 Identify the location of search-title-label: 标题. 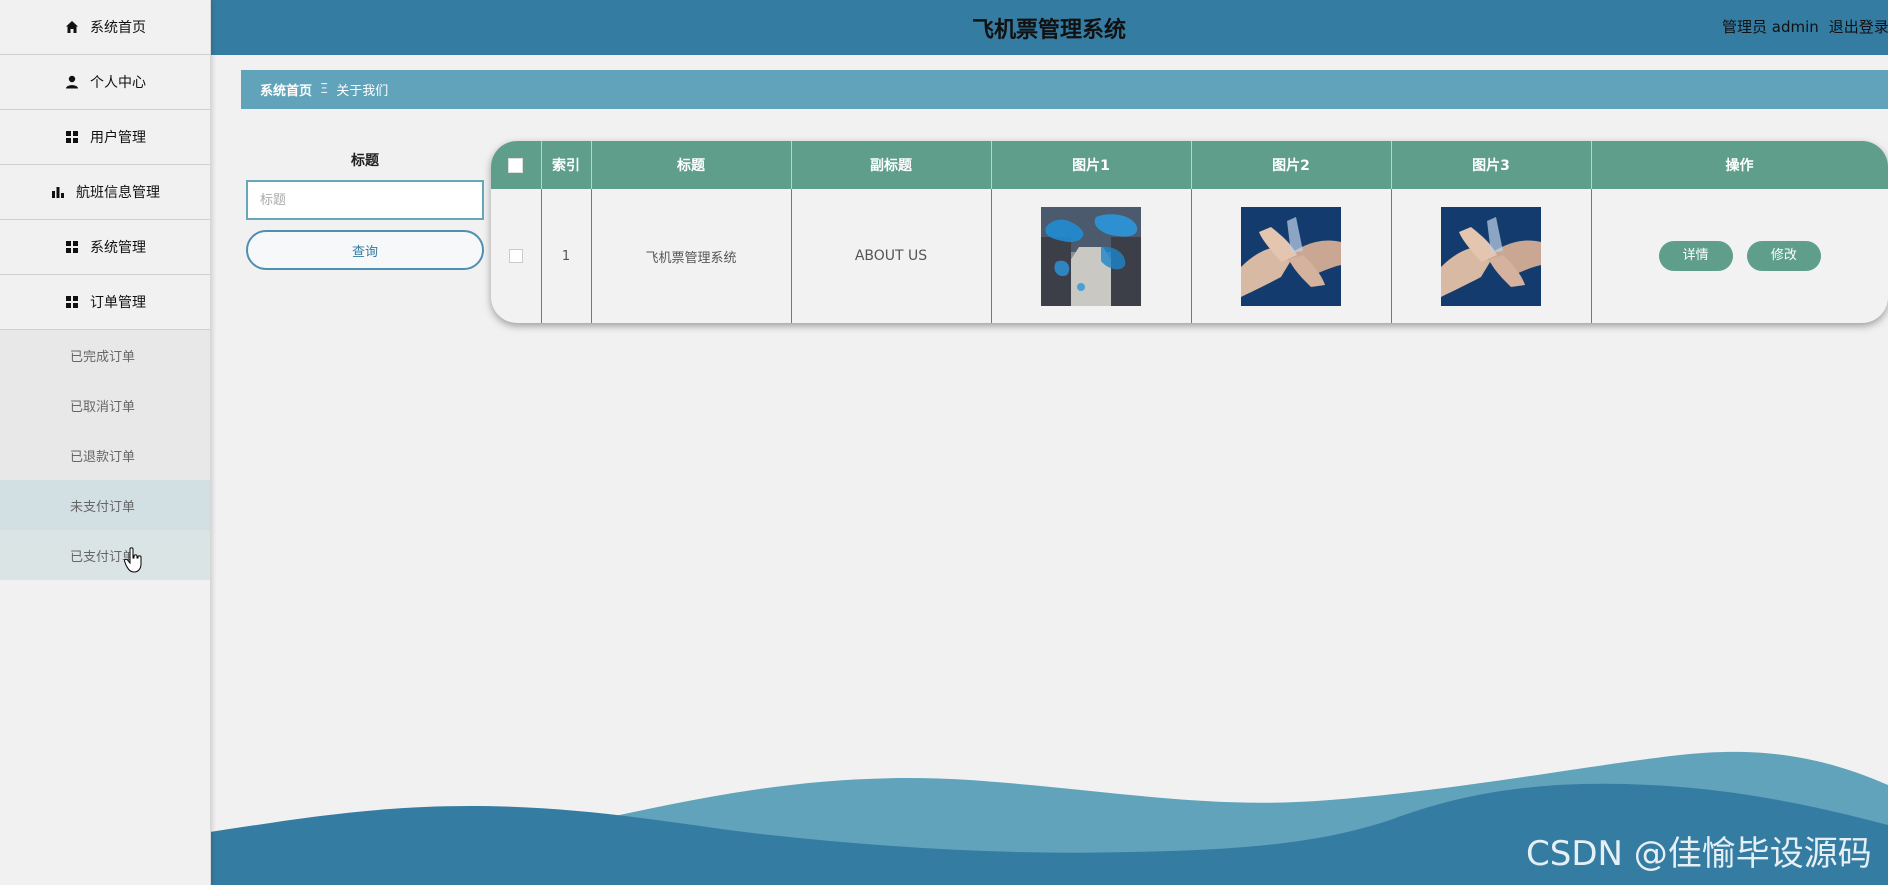
(365, 161).